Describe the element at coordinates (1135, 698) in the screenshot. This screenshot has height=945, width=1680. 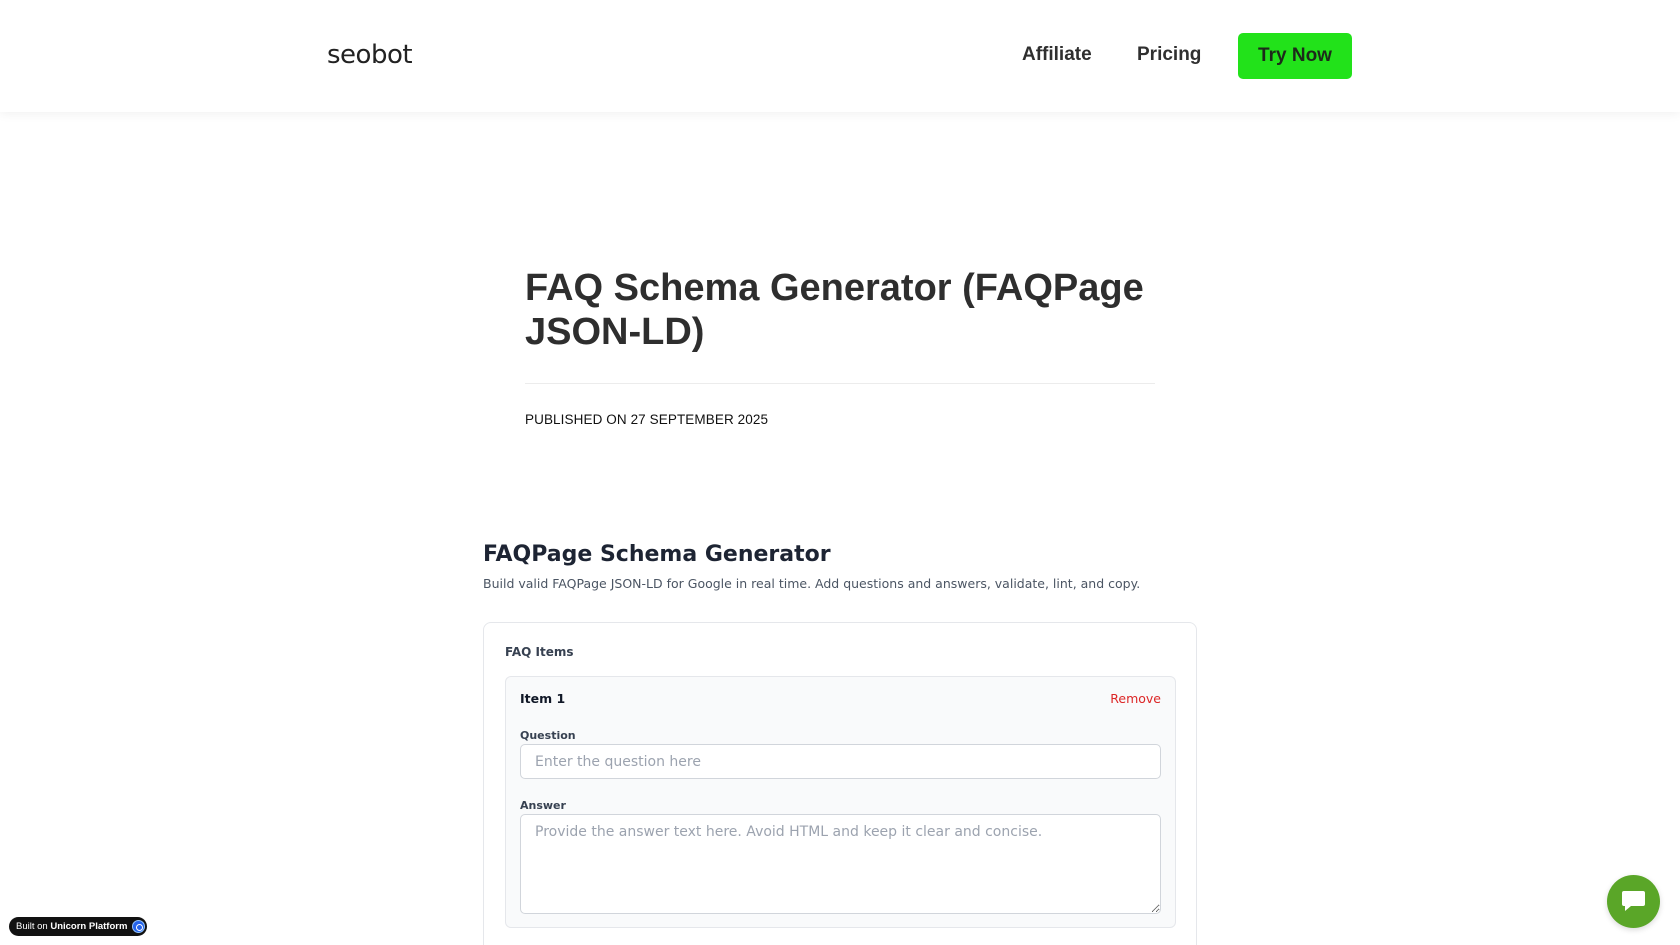
I see `remove-item-button: Remove` at that location.